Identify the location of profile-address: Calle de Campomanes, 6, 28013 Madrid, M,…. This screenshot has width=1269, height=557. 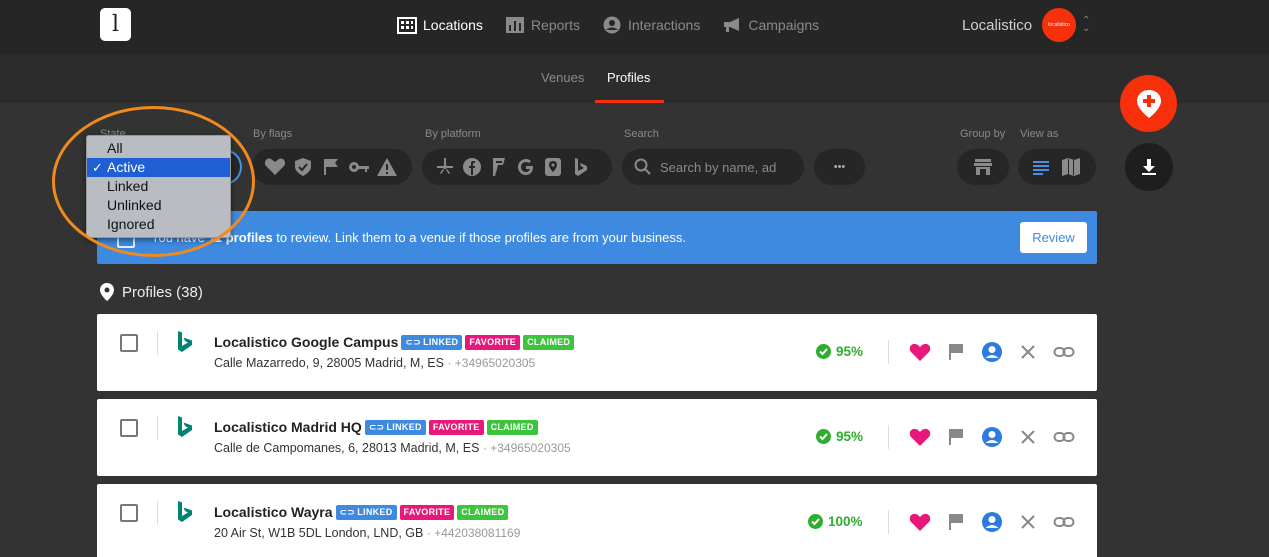
(392, 448).